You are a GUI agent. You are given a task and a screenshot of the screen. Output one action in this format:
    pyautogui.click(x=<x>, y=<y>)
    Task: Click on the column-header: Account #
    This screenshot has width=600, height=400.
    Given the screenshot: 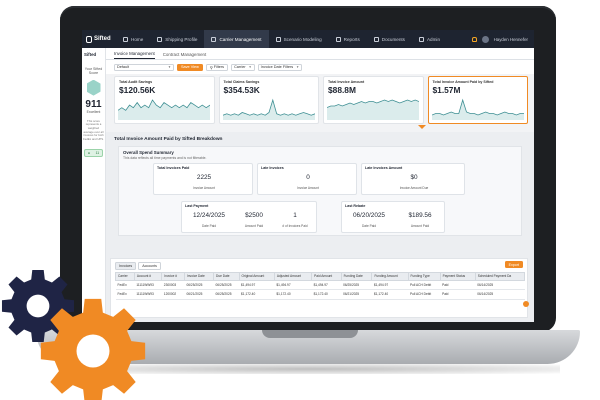 What is the action you would take?
    pyautogui.click(x=148, y=276)
    